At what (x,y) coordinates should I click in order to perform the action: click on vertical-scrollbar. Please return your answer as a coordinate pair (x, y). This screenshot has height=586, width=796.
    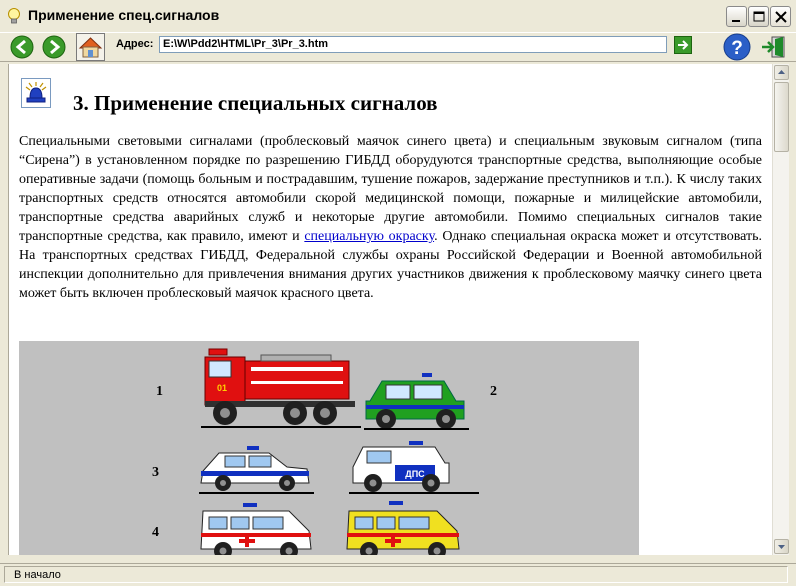
    Looking at the image, I should click on (780, 309).